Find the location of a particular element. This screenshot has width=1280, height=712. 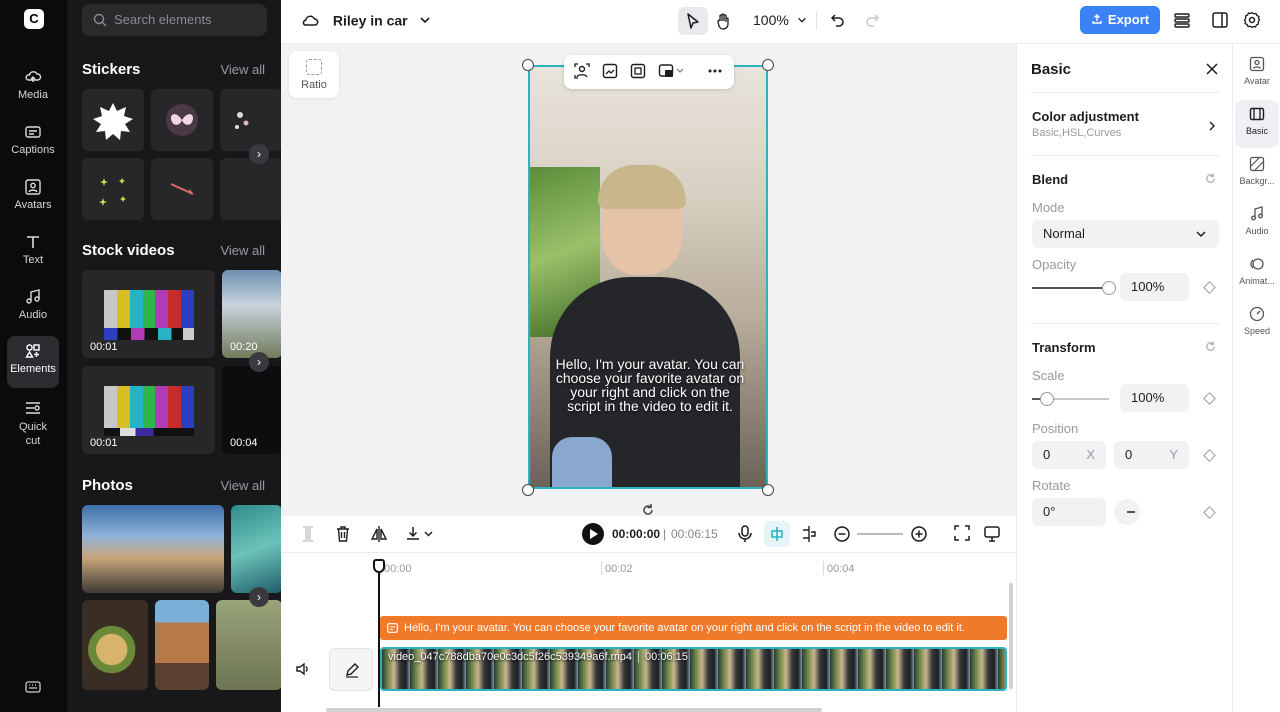

tab-audio: Audio is located at coordinates (1257, 224).